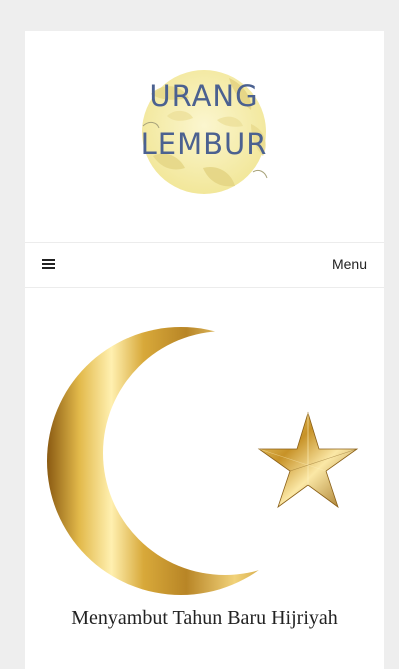 Image resolution: width=399 pixels, height=669 pixels. Describe the element at coordinates (48, 264) in the screenshot. I see `hamburger-menu-icon` at that location.